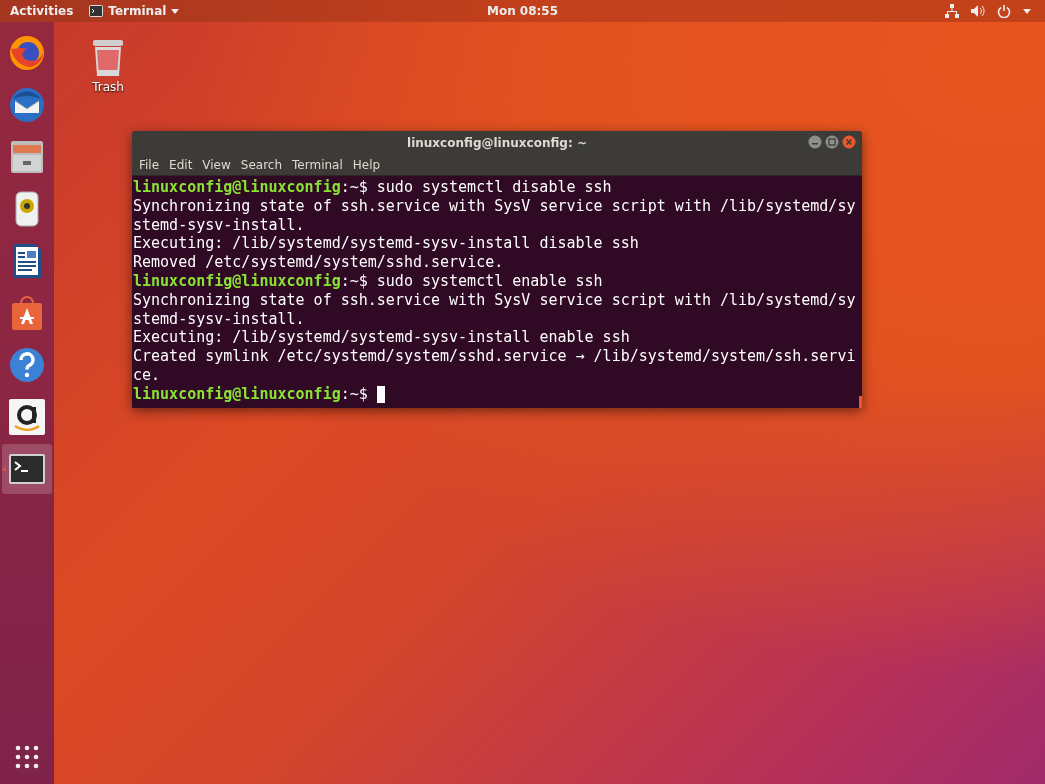 Image resolution: width=1045 pixels, height=784 pixels. Describe the element at coordinates (149, 164) in the screenshot. I see `menu-item: File` at that location.